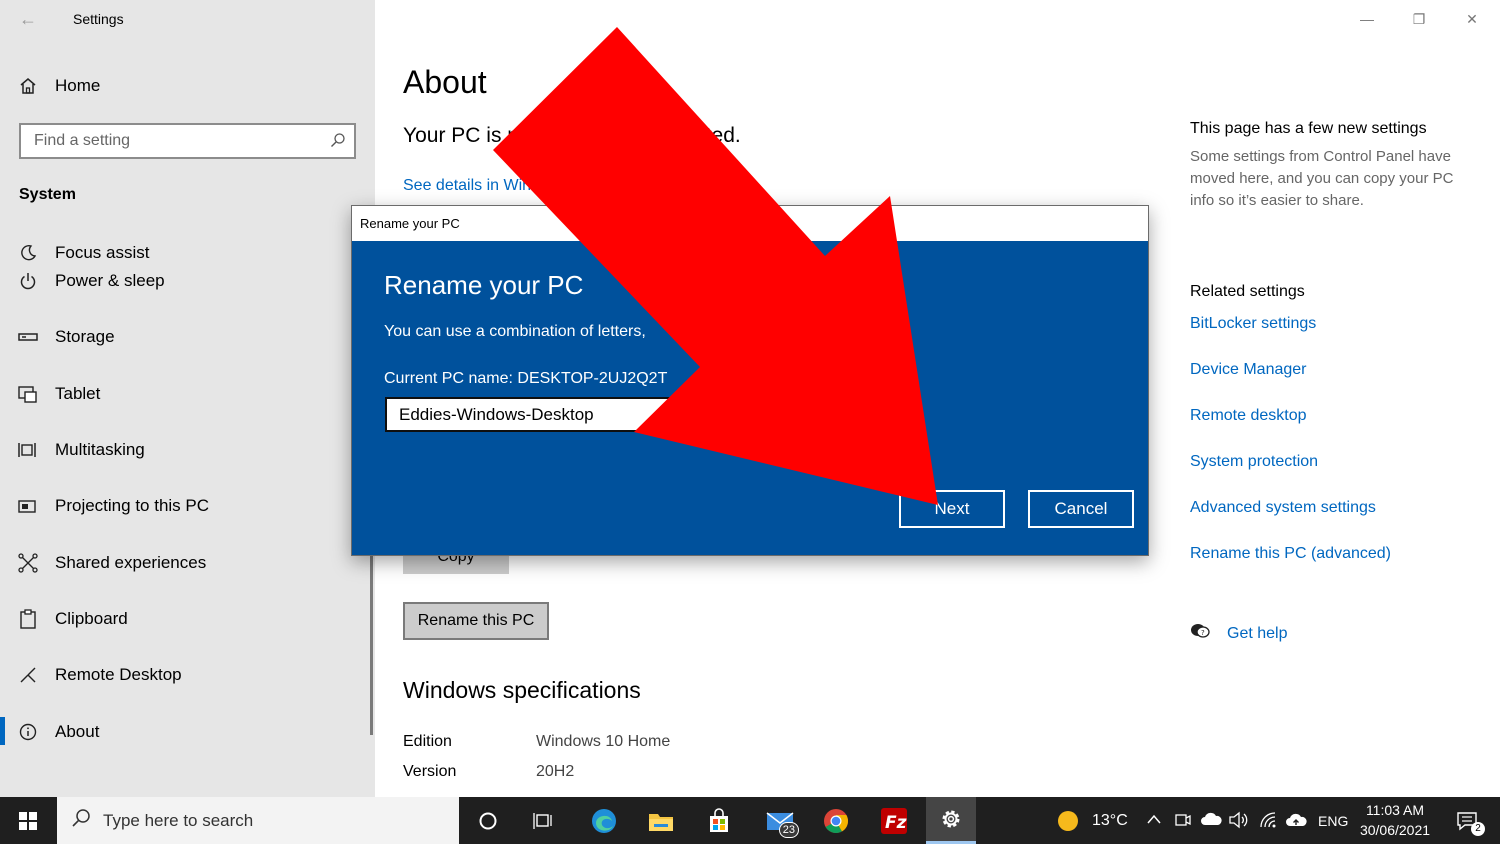 Image resolution: width=1500 pixels, height=844 pixels. Describe the element at coordinates (1367, 19) in the screenshot. I see `minimize-button: —` at that location.